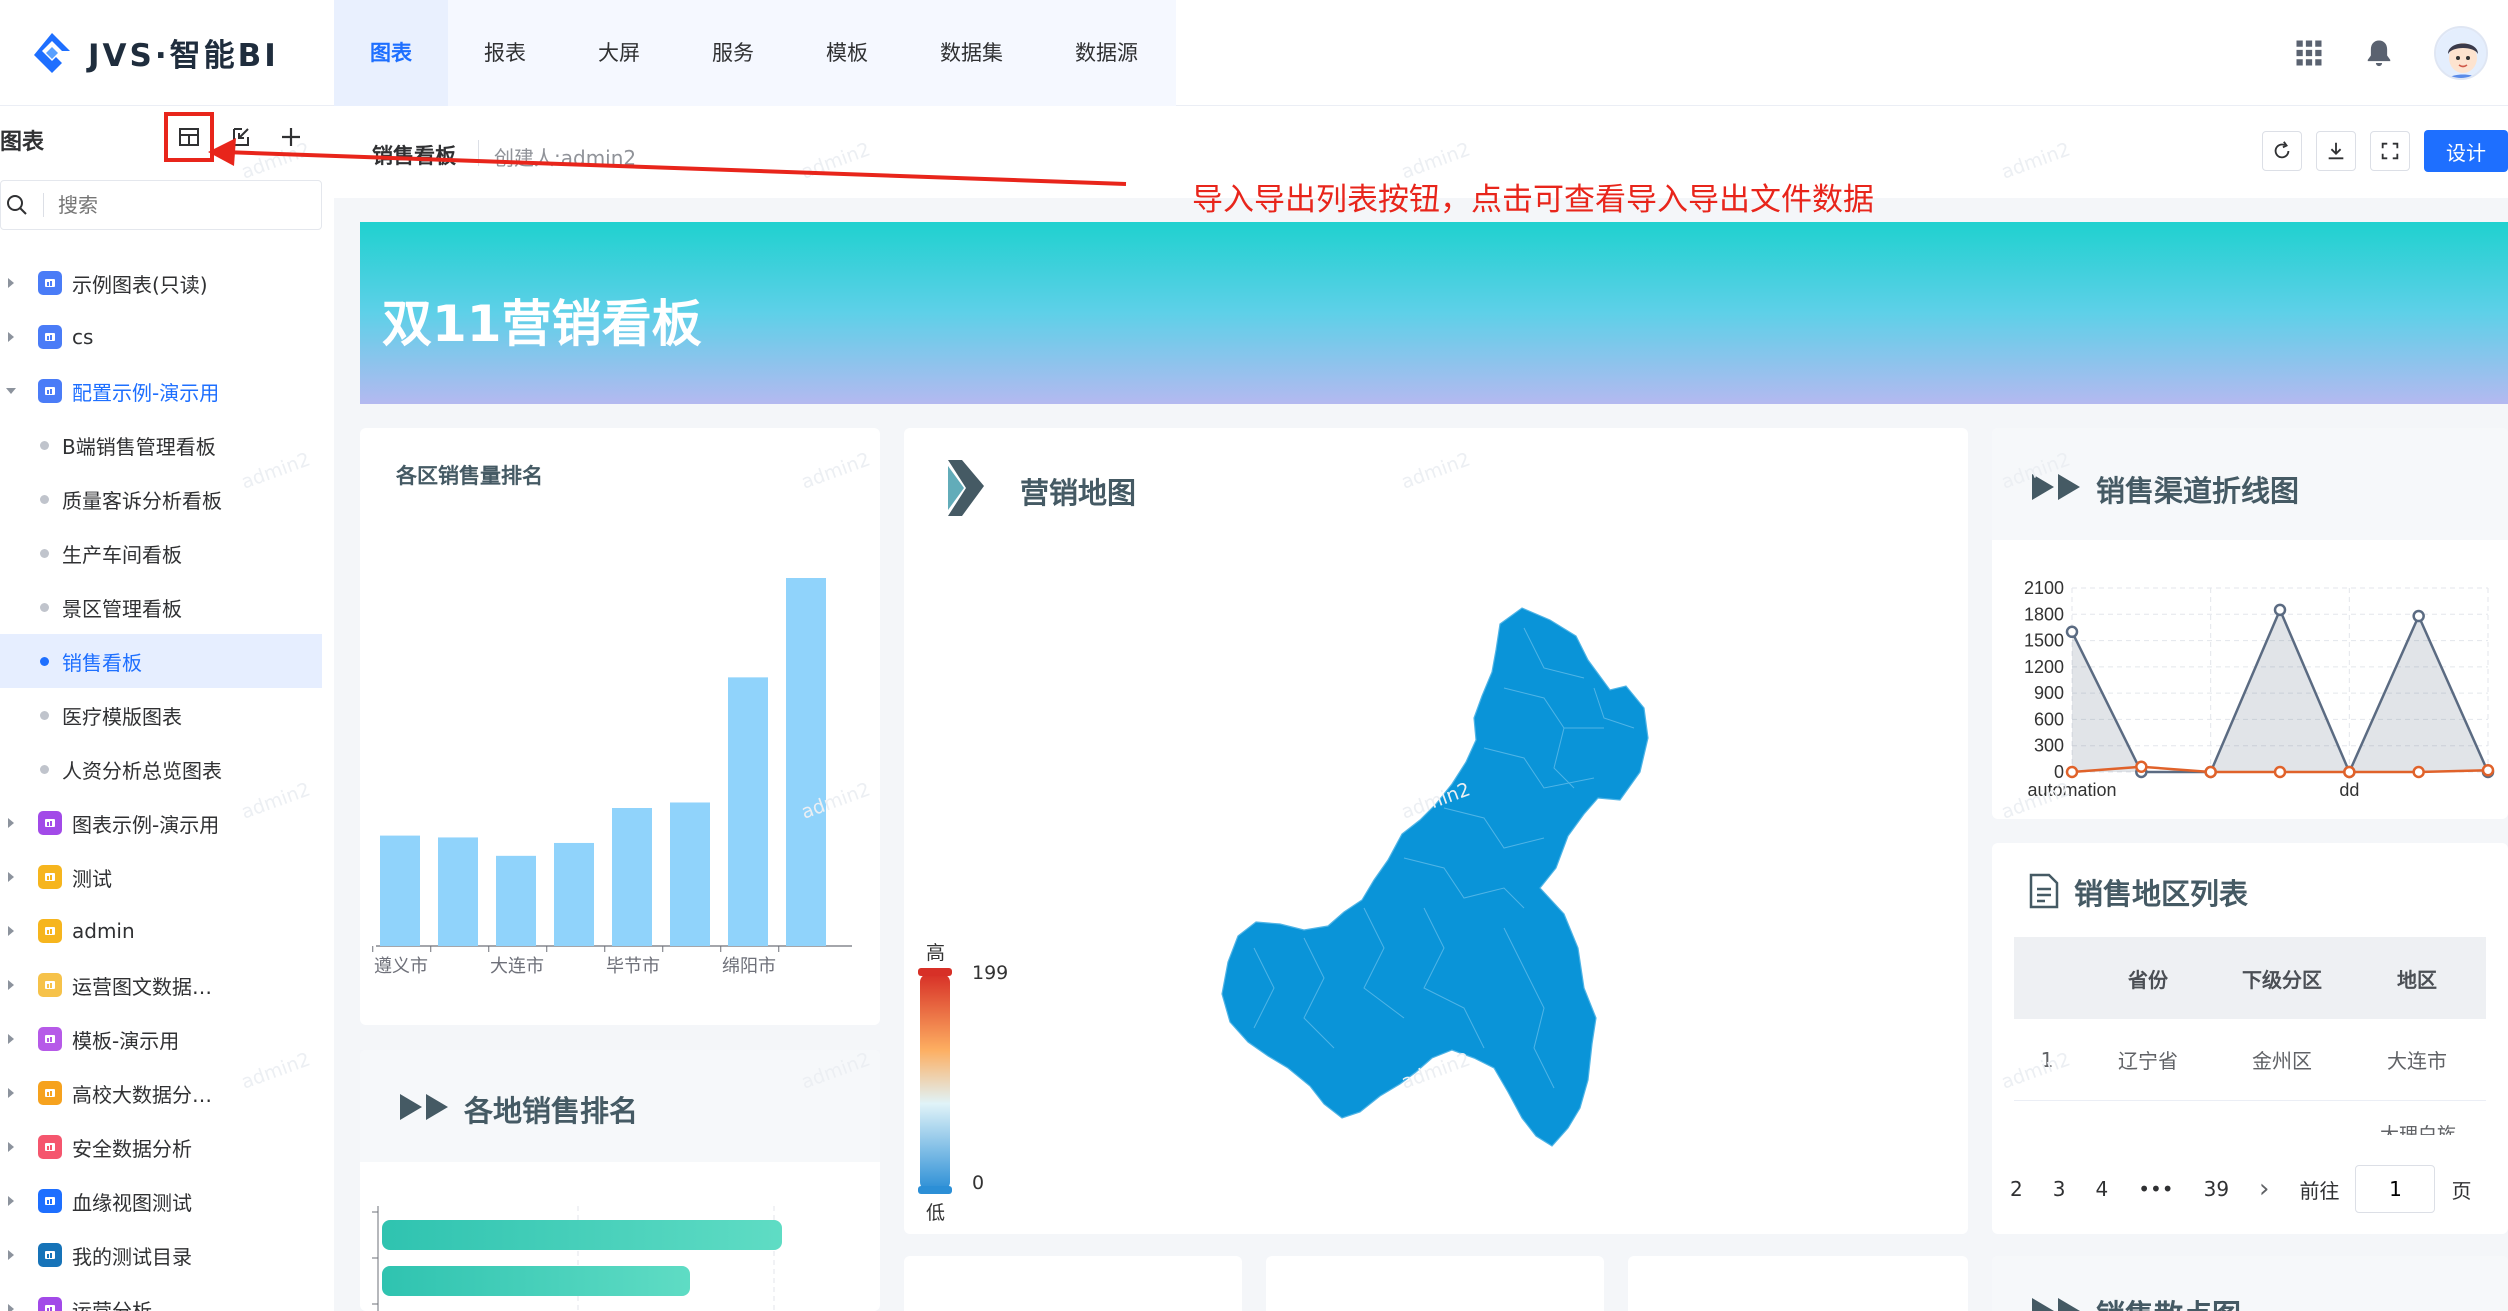  What do you see at coordinates (2336, 151) in the screenshot?
I see `download-button` at bounding box center [2336, 151].